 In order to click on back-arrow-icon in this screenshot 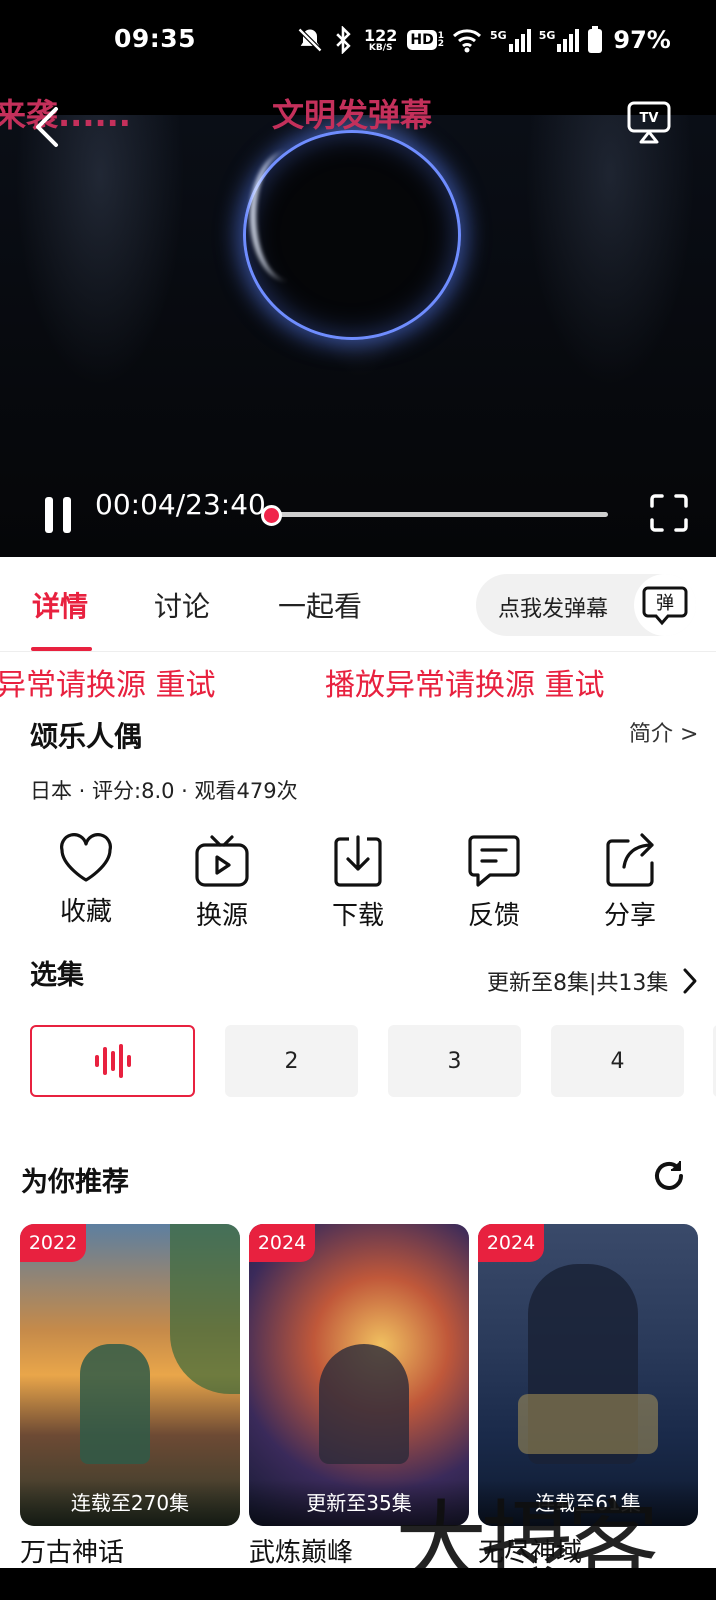, I will do `click(47, 127)`.